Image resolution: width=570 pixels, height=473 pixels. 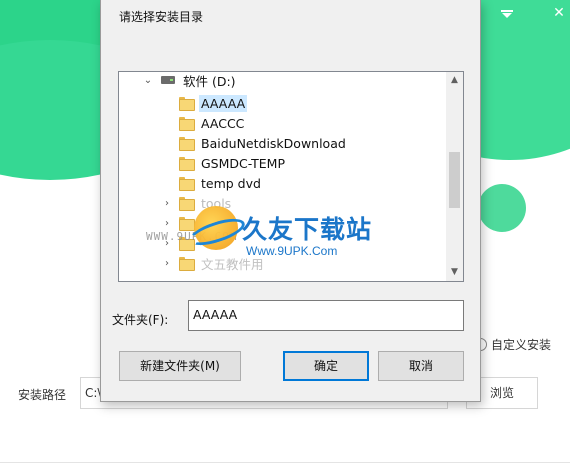 What do you see at coordinates (559, 13) in the screenshot?
I see `close-icon: ✕` at bounding box center [559, 13].